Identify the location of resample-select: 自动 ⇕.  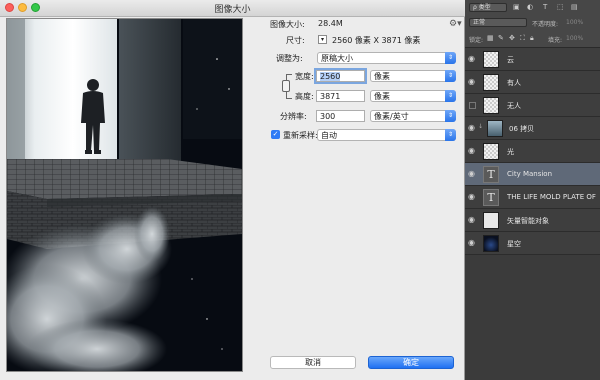
(386, 135).